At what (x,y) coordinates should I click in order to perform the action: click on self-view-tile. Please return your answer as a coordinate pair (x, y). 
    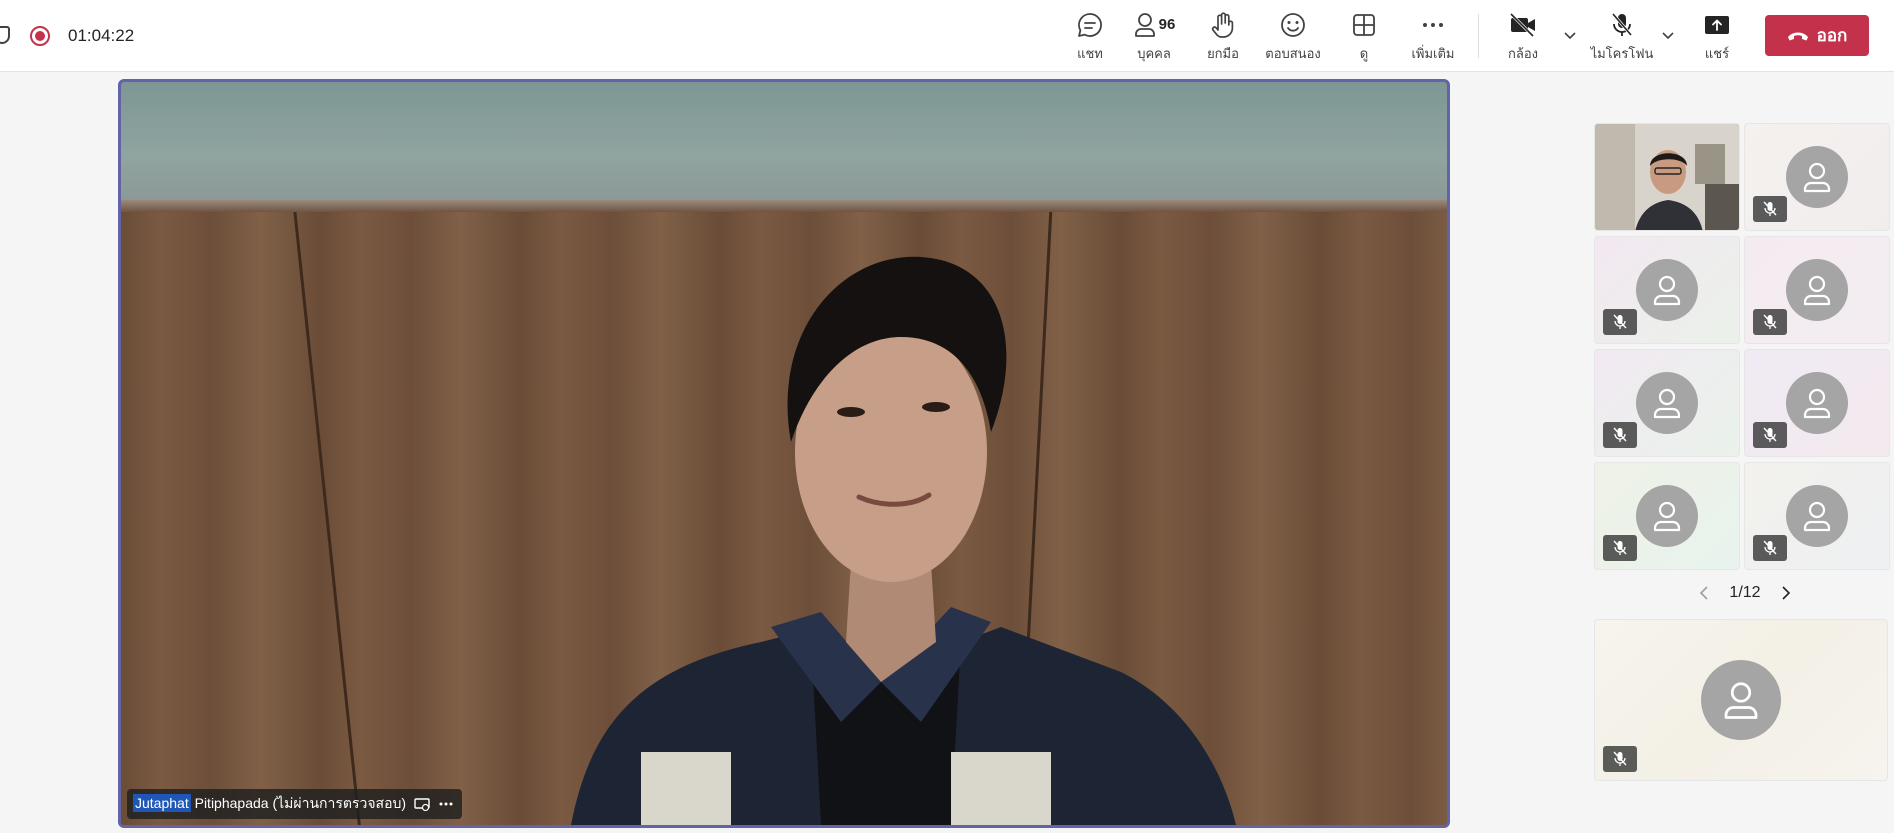
    Looking at the image, I should click on (1741, 700).